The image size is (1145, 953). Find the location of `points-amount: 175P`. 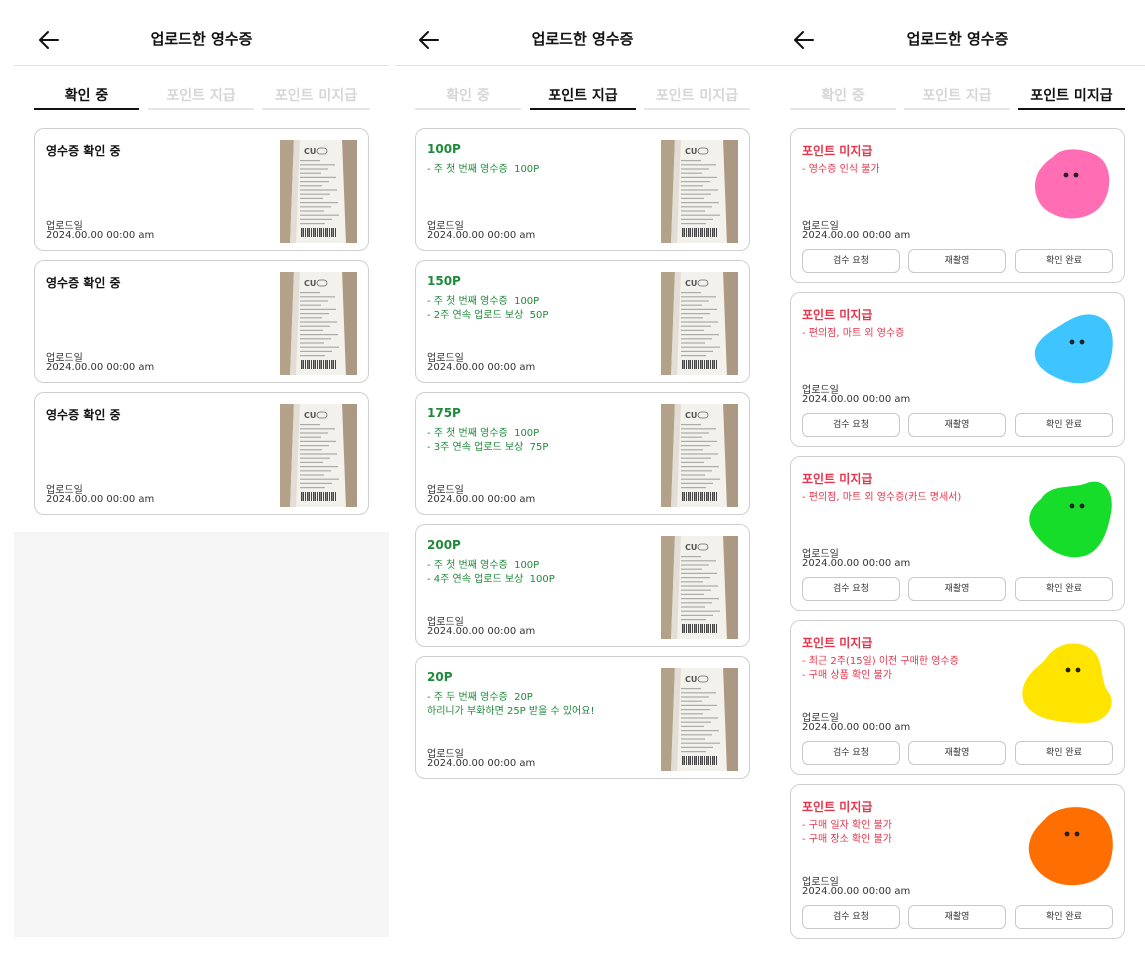

points-amount: 175P is located at coordinates (444, 413).